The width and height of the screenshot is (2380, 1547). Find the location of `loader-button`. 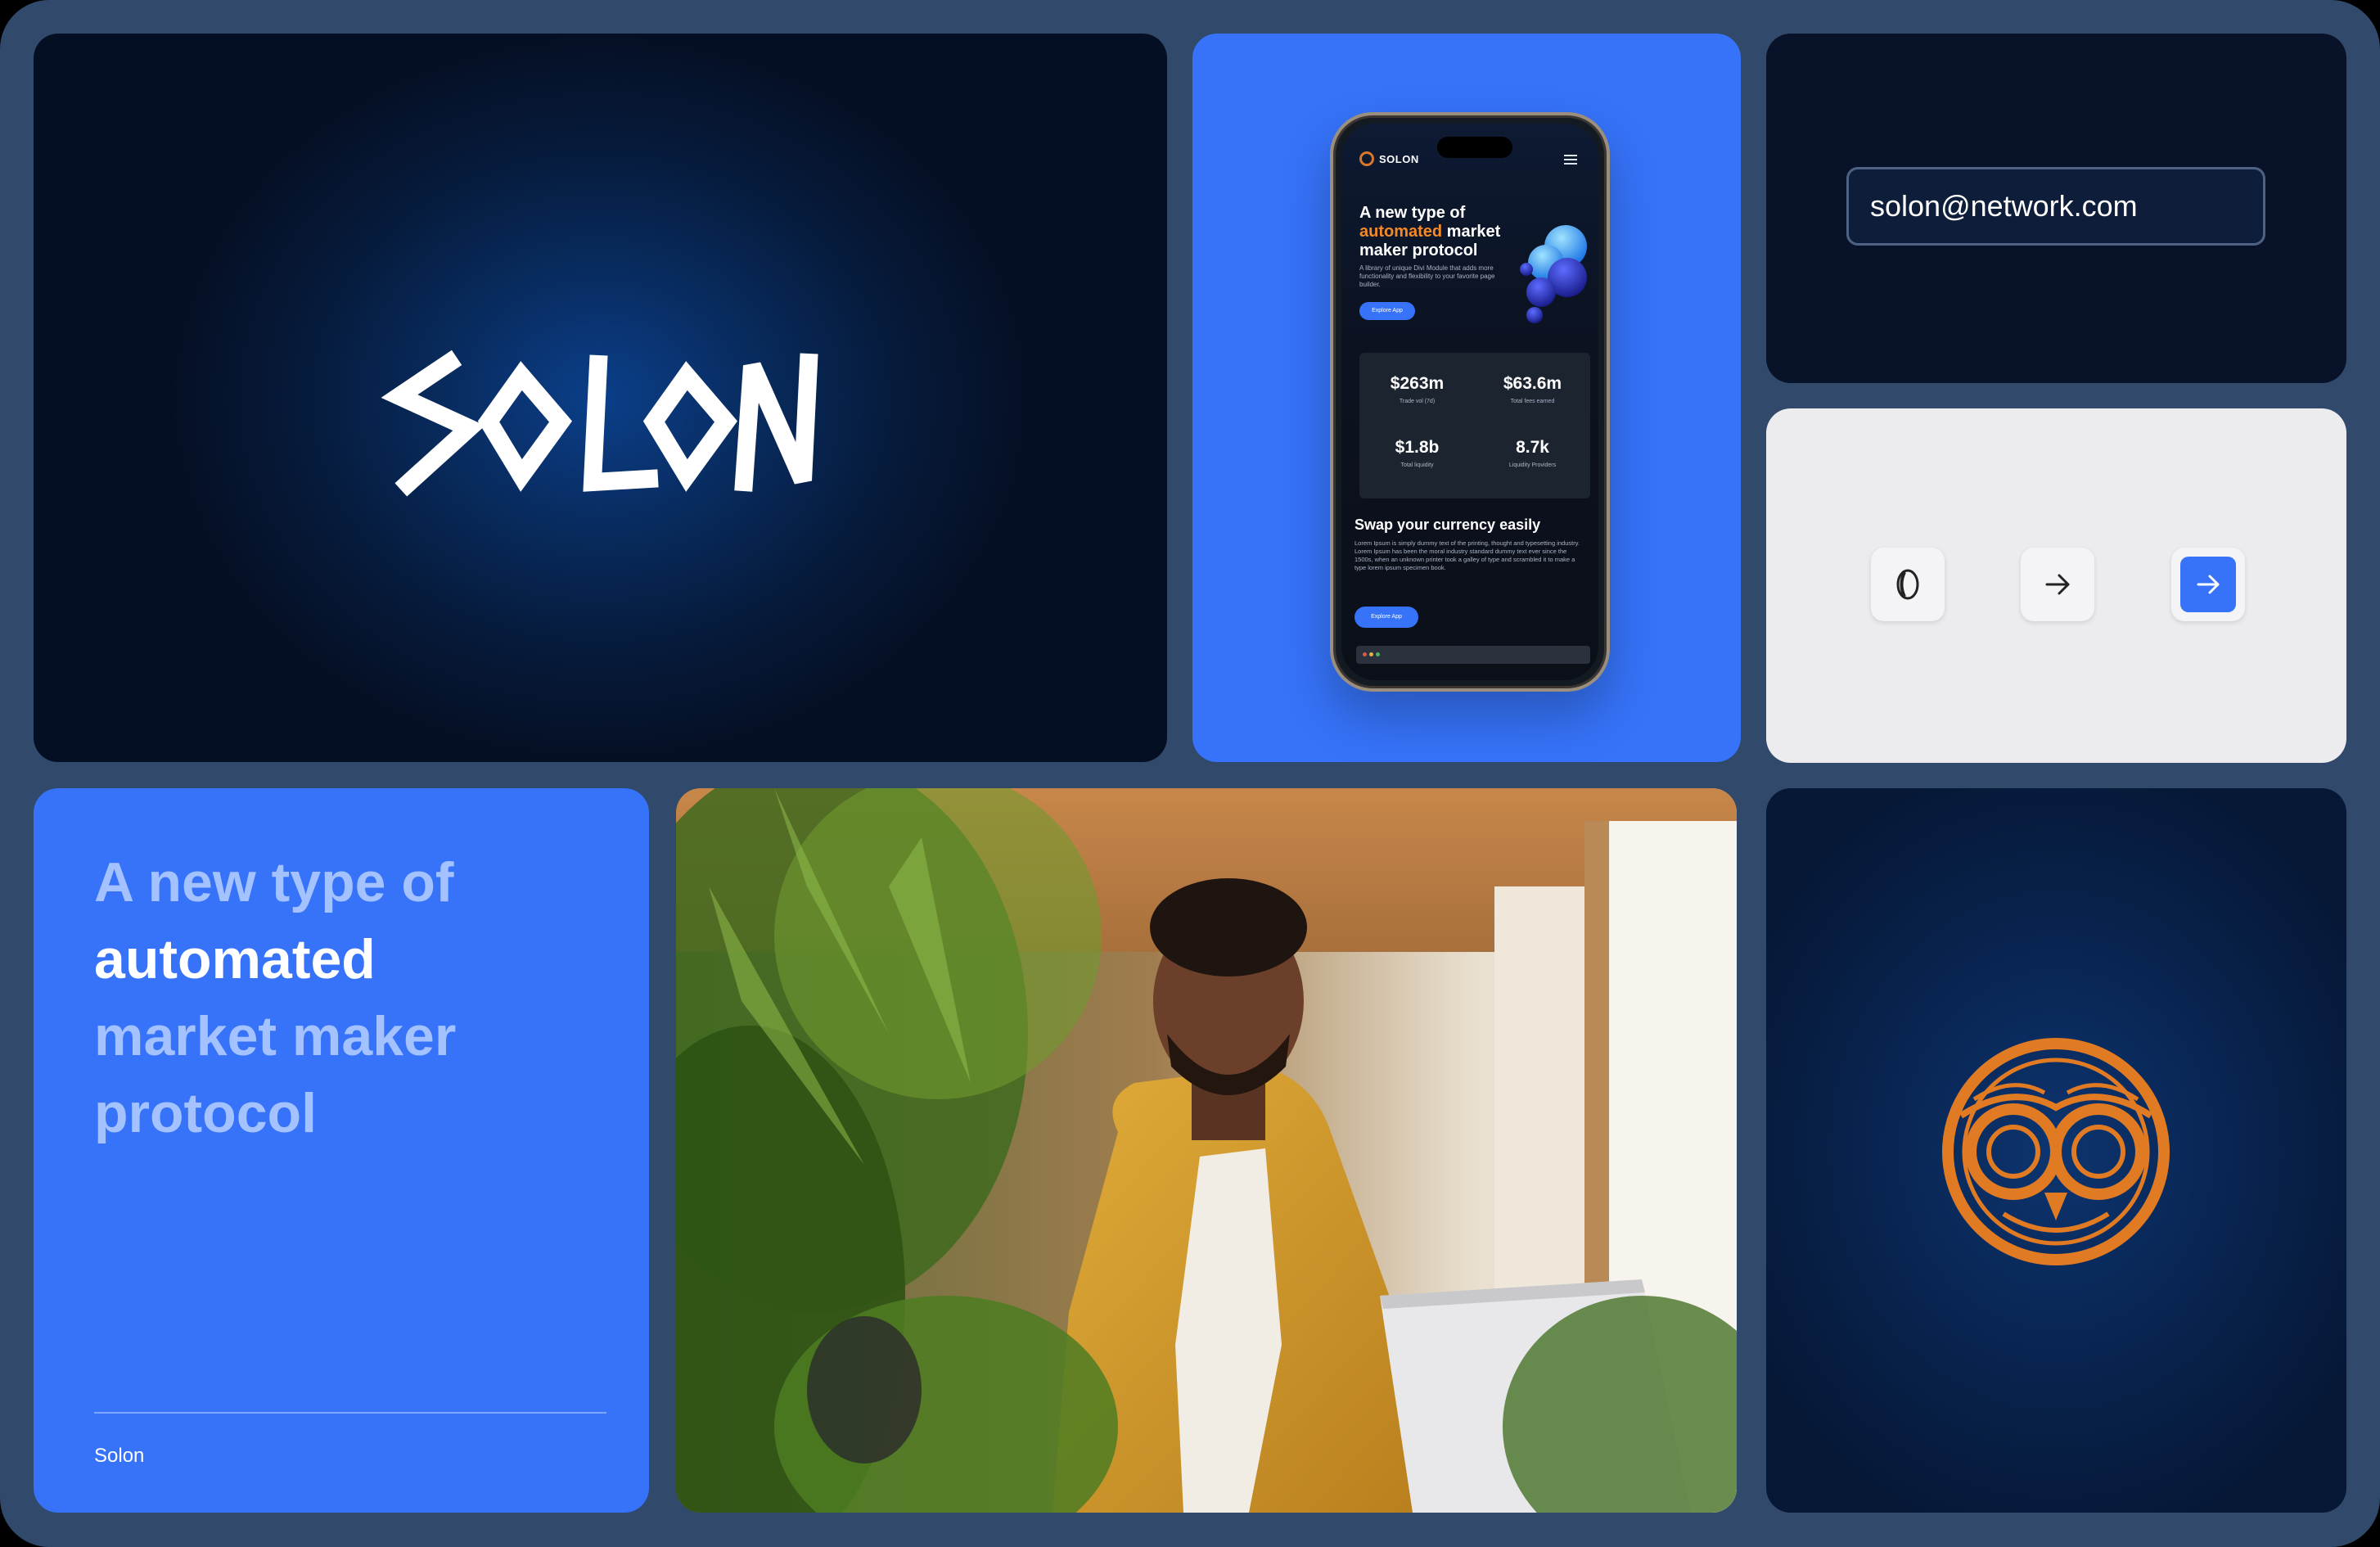

loader-button is located at coordinates (1908, 585).